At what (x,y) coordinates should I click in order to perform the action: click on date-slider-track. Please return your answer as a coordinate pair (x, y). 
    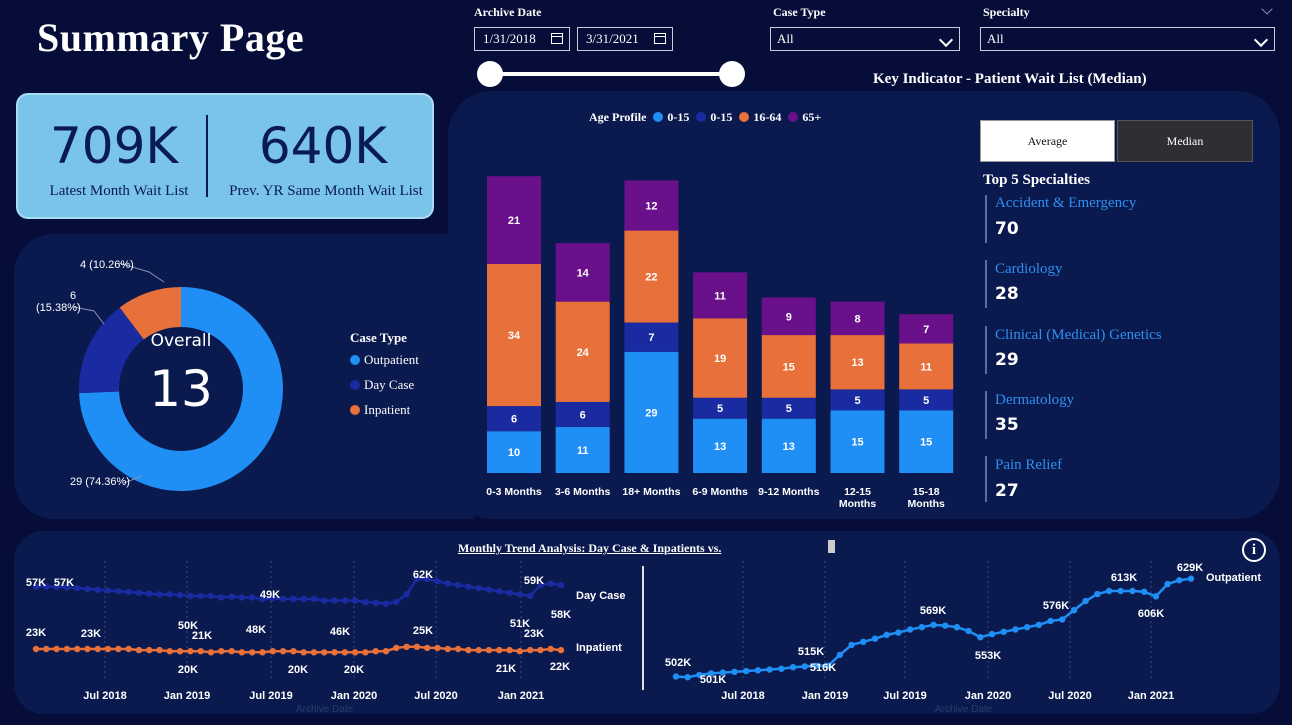
    Looking at the image, I should click on (610, 74).